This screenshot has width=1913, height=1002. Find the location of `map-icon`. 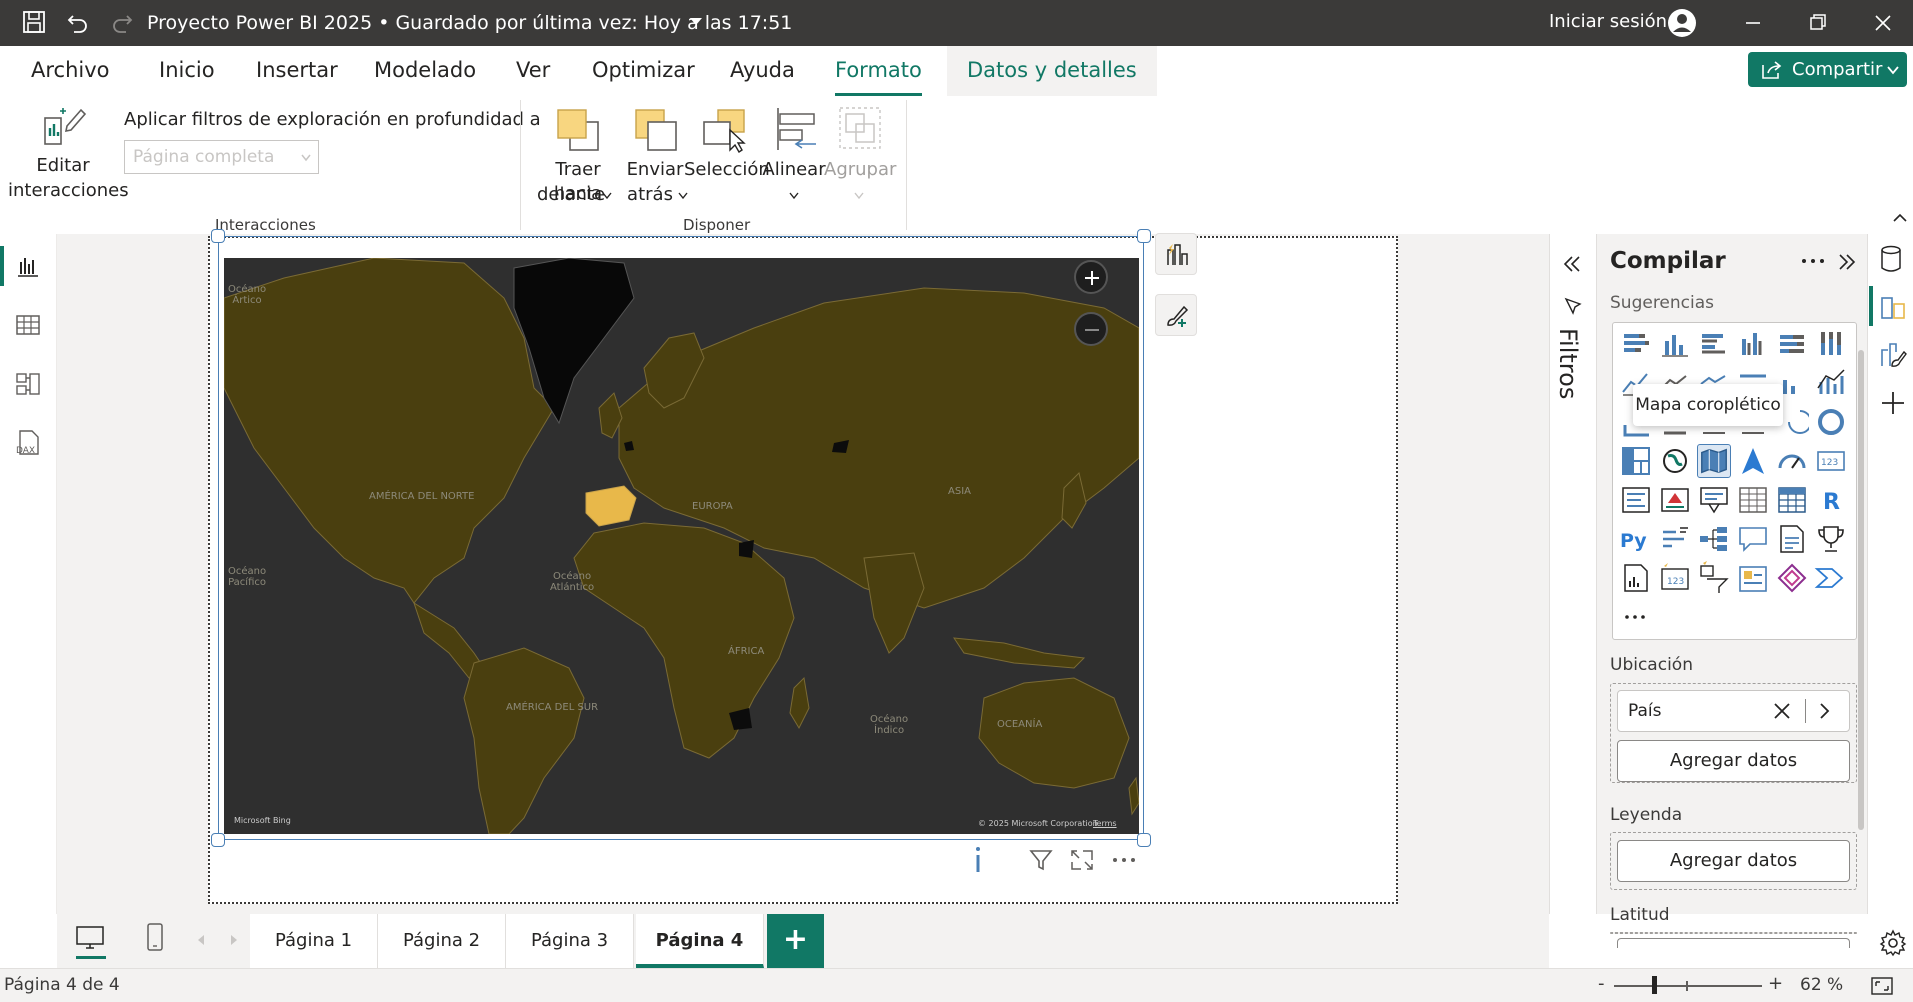

map-icon is located at coordinates (1675, 461).